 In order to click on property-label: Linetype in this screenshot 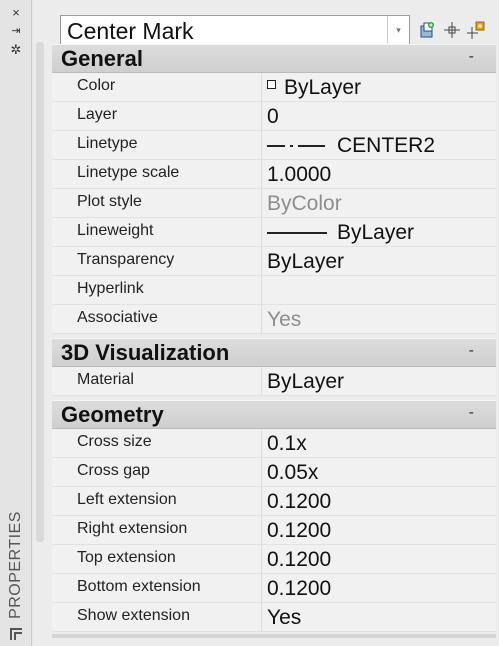, I will do `click(157, 145)`.